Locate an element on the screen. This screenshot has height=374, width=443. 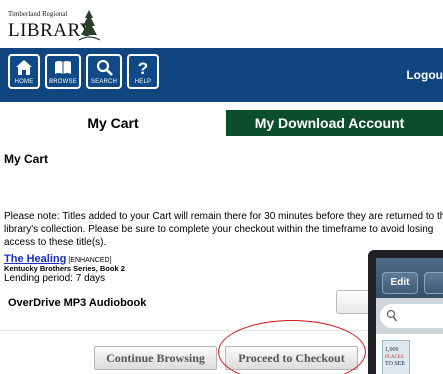
browse-label: BROWSE is located at coordinates (63, 82).